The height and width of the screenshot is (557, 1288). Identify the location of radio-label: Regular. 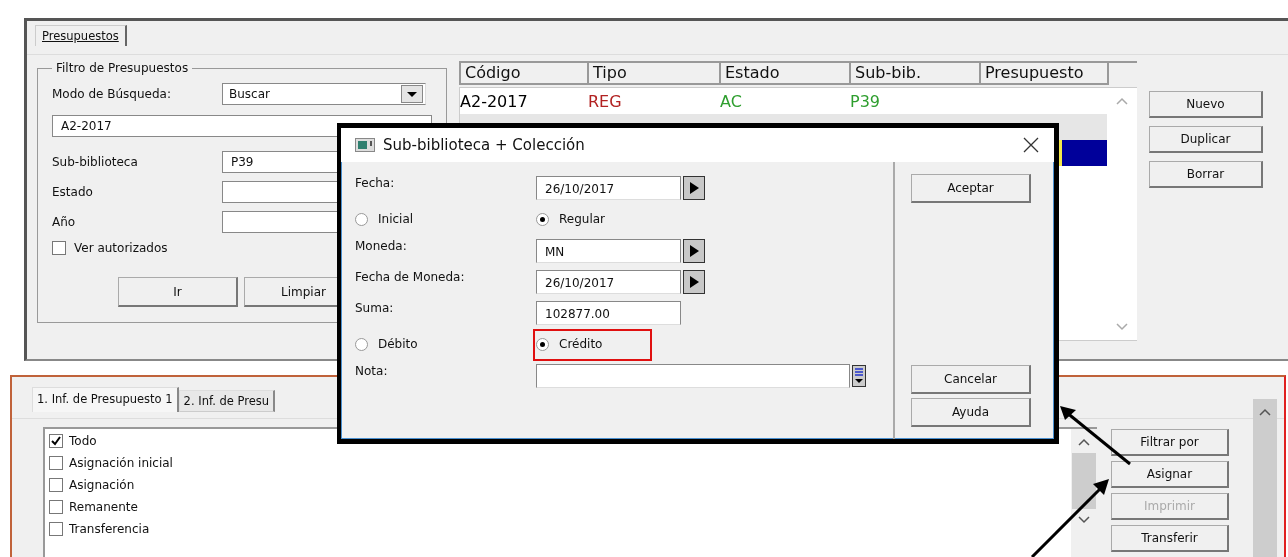
(582, 219).